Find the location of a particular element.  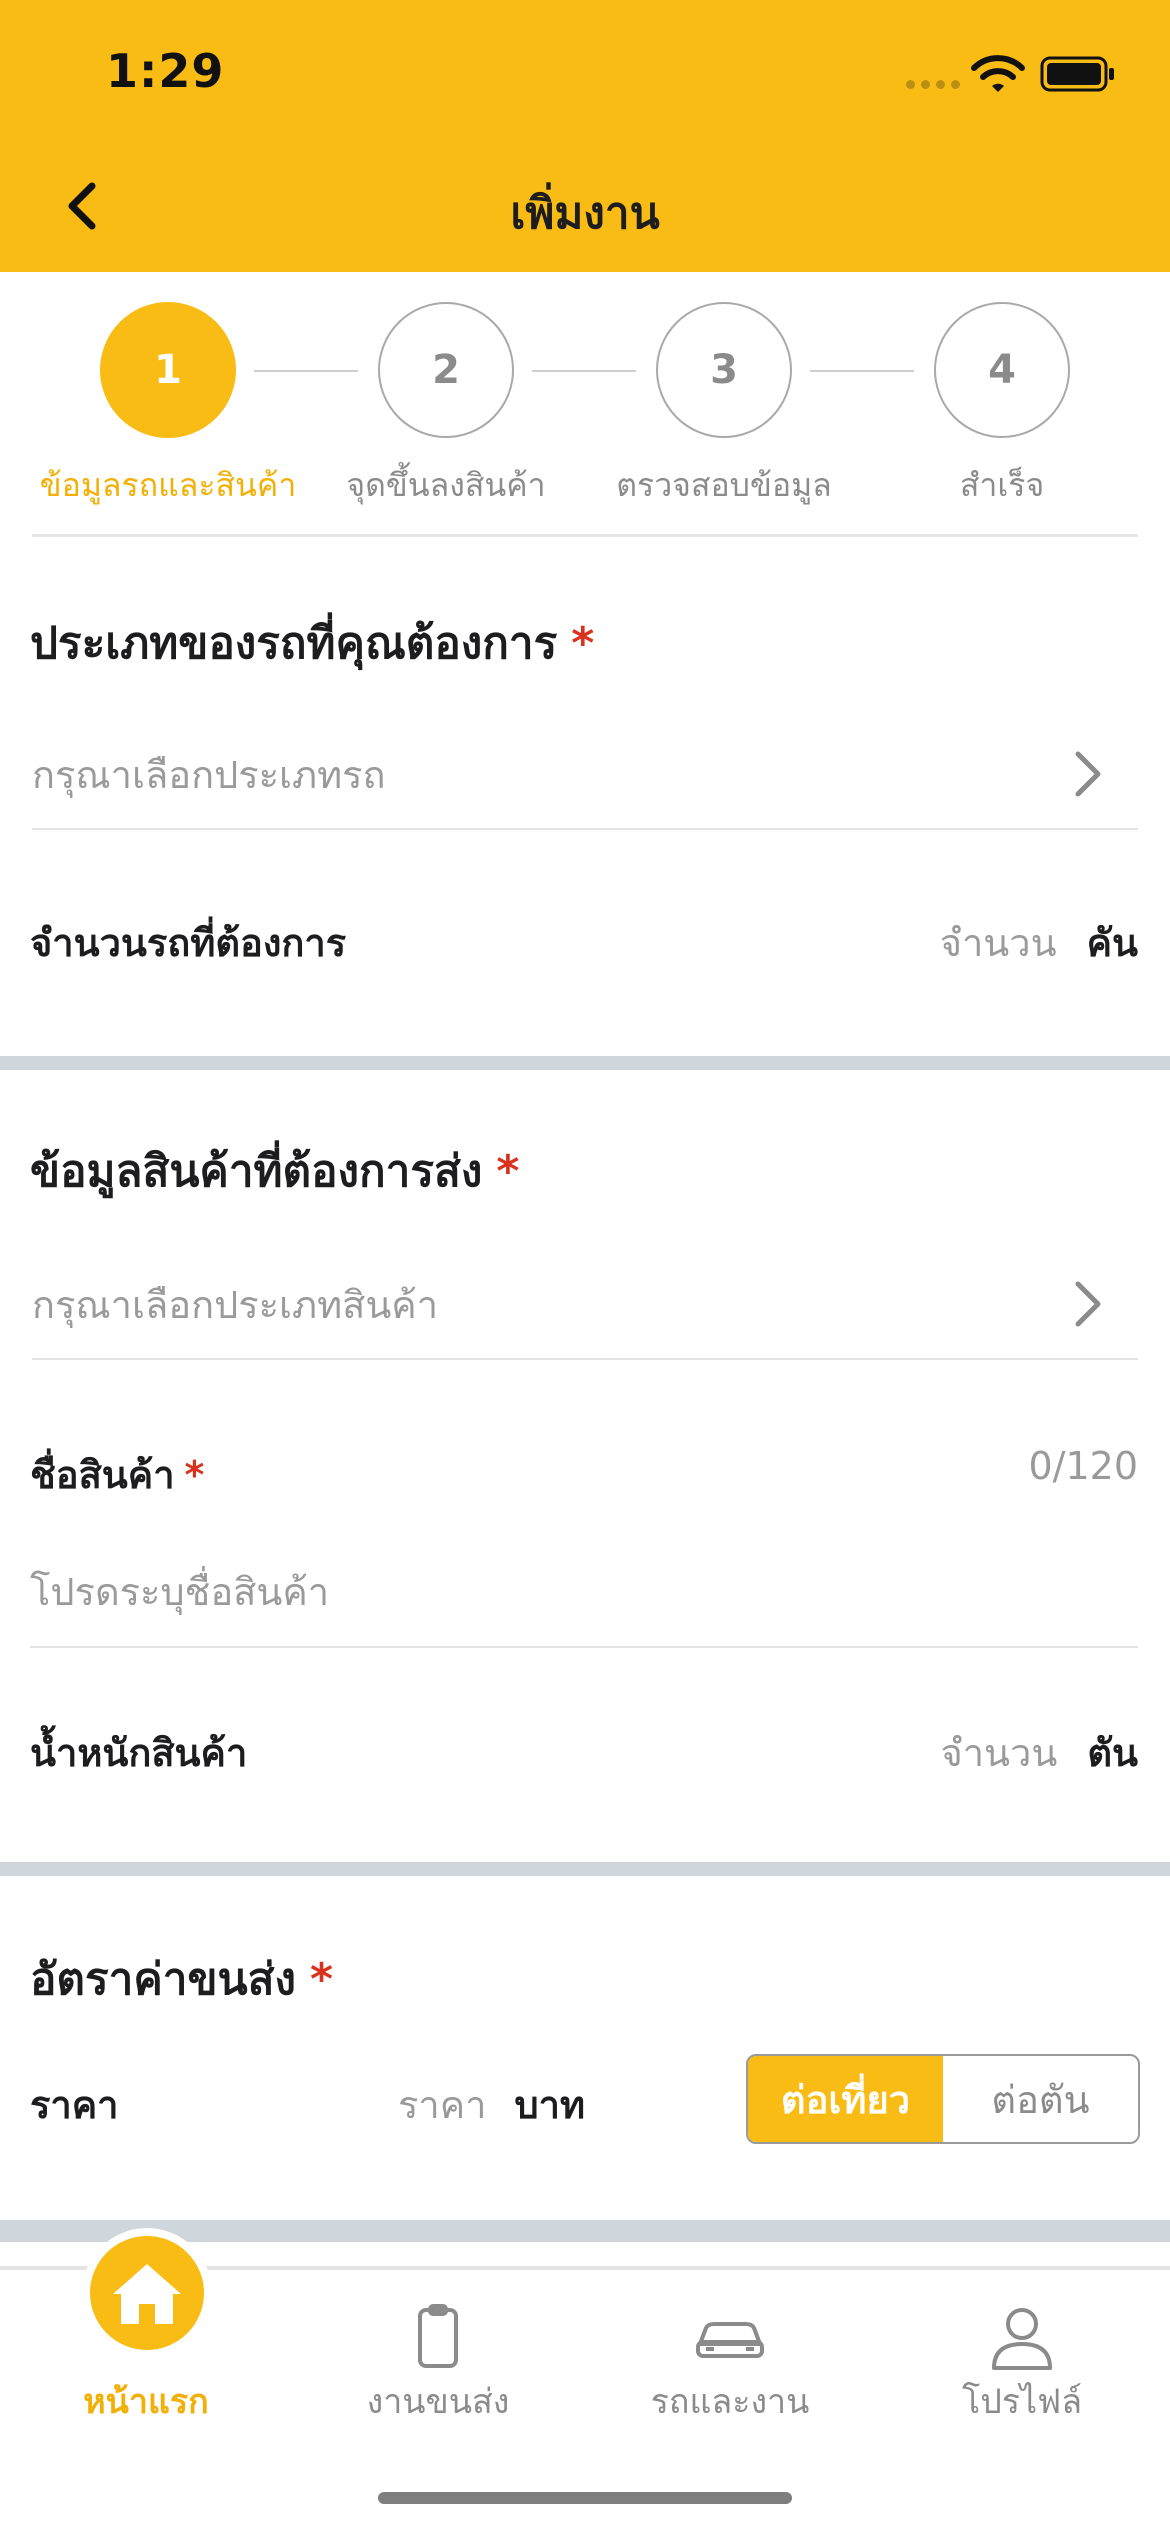

rate-title-text: อัตราค่าขนส่ง is located at coordinates (163, 1979).